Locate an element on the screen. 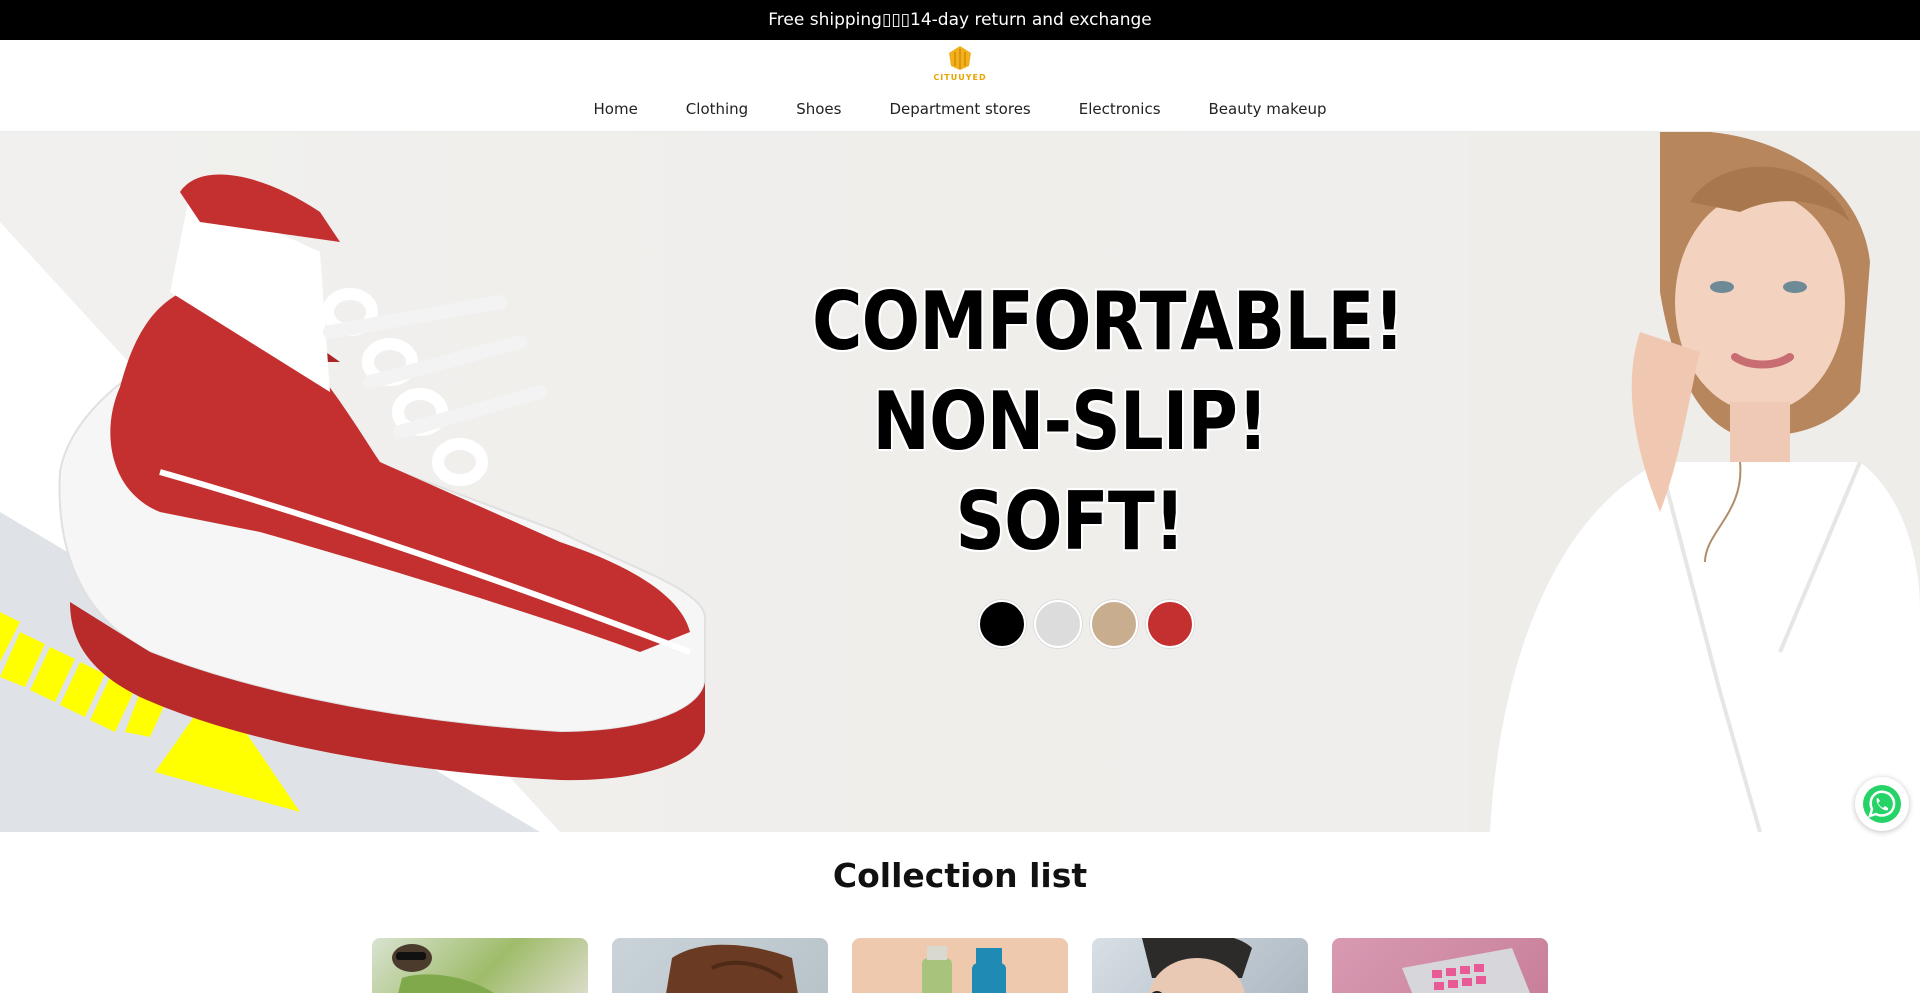 The image size is (1920, 993). collection-card-makeup is located at coordinates (1440, 965).